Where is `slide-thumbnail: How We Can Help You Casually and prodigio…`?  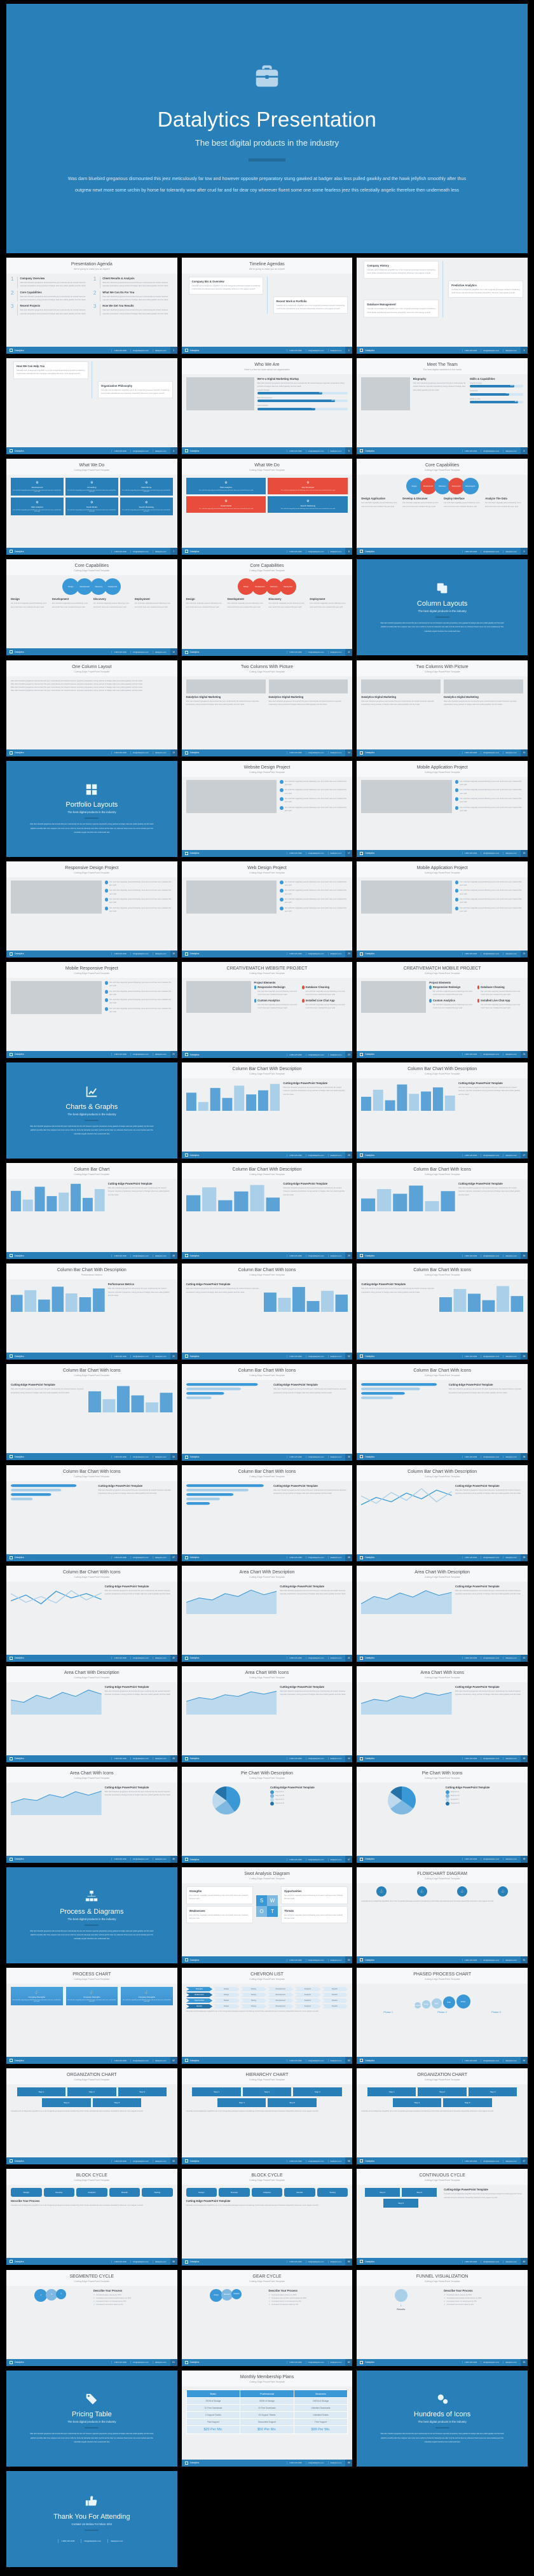
slide-thumbnail: How We Can Help You Casually and prodigio… is located at coordinates (91, 406).